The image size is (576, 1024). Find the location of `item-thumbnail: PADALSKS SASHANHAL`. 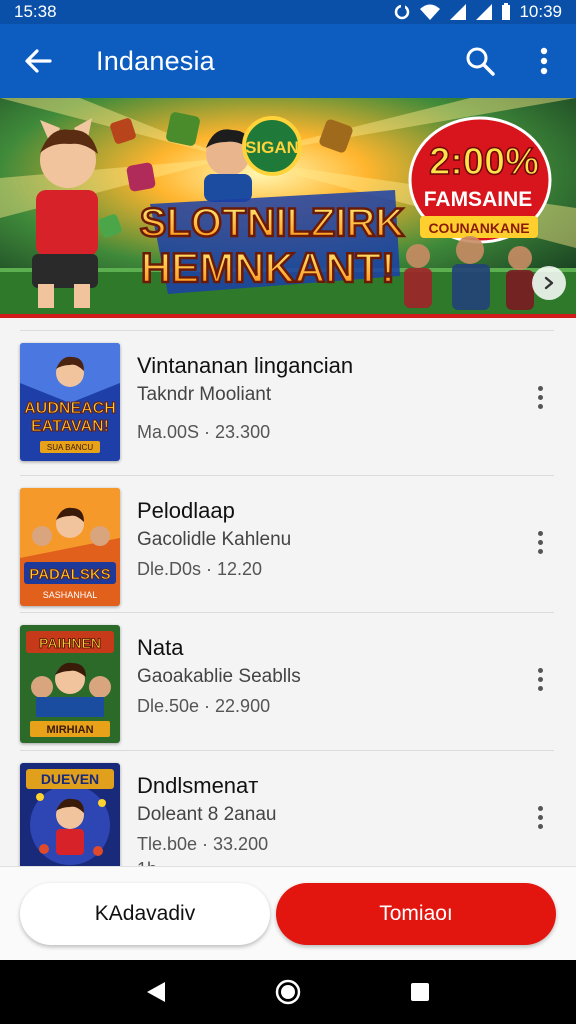

item-thumbnail: PADALSKS SASHANHAL is located at coordinates (70, 547).